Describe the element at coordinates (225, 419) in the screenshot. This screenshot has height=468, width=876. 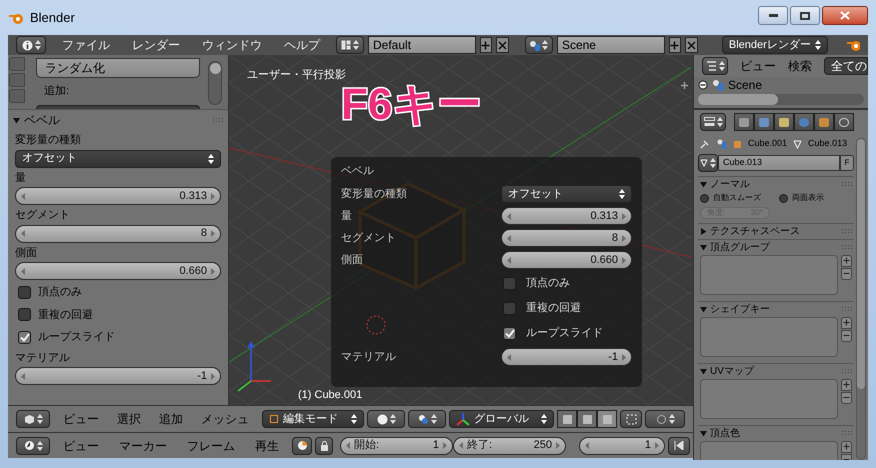
I see `menu-item: メッシュ` at that location.